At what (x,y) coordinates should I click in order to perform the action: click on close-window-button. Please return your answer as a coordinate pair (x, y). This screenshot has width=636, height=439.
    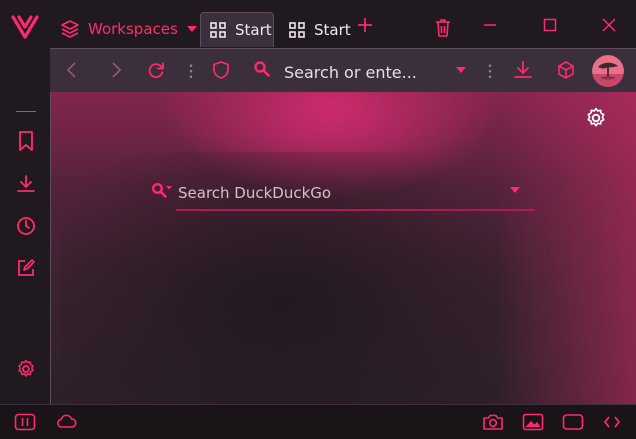
    Looking at the image, I should click on (609, 25).